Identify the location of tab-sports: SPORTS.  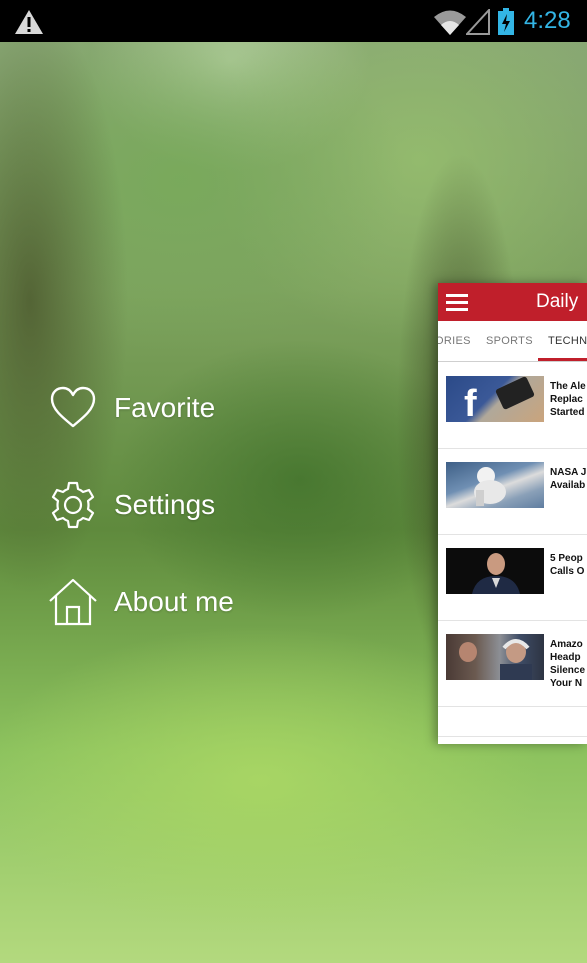
(509, 341).